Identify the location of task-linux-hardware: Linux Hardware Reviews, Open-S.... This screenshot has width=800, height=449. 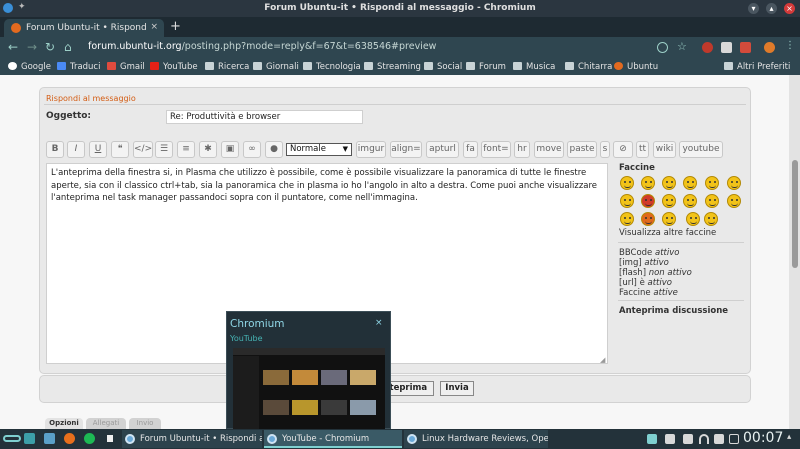
(476, 439).